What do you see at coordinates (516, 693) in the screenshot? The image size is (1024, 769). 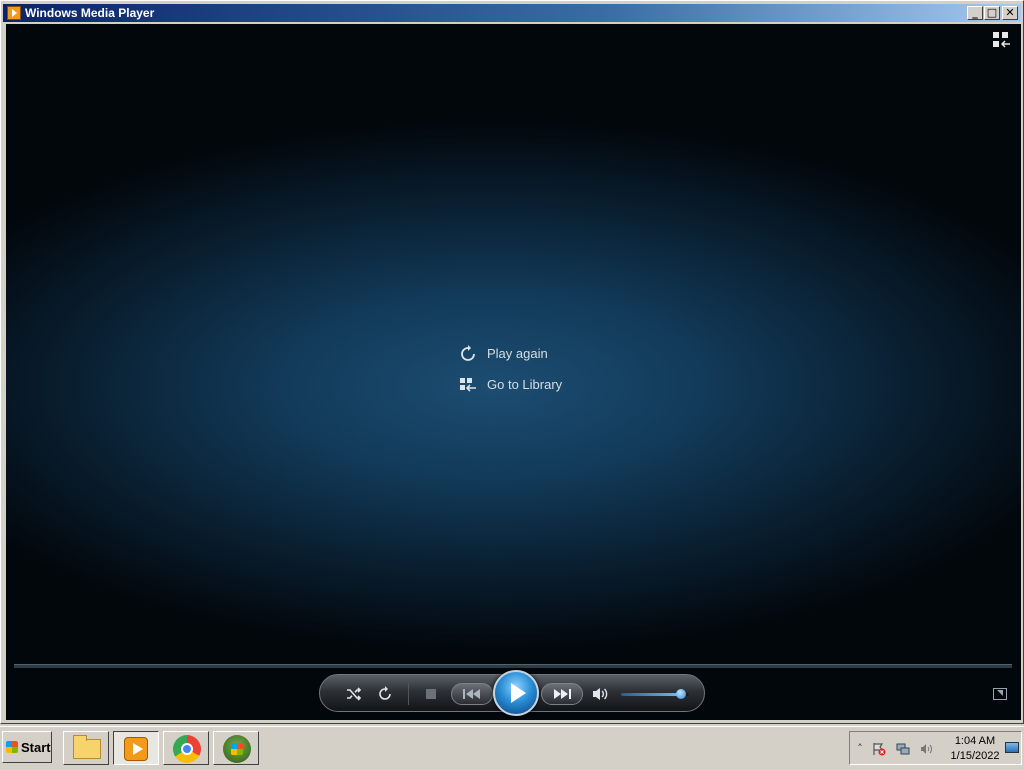 I see `play-button` at bounding box center [516, 693].